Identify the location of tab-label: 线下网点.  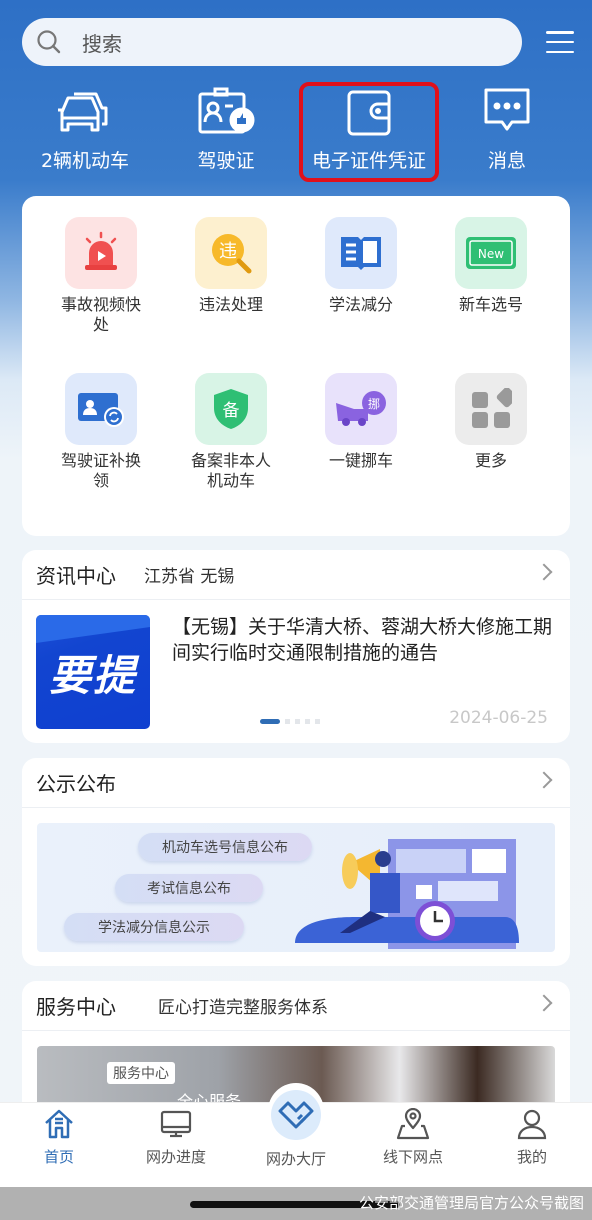
(412, 1157).